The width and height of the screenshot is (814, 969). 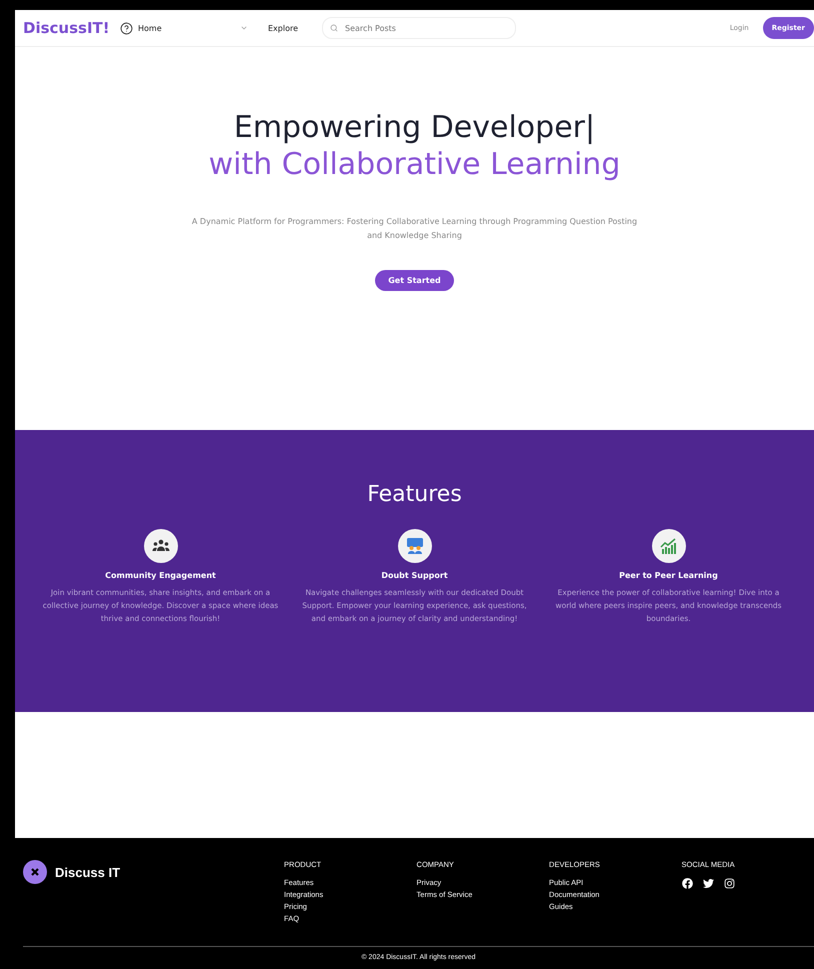 I want to click on hero-title: Empowering Developer|, so click(x=415, y=127).